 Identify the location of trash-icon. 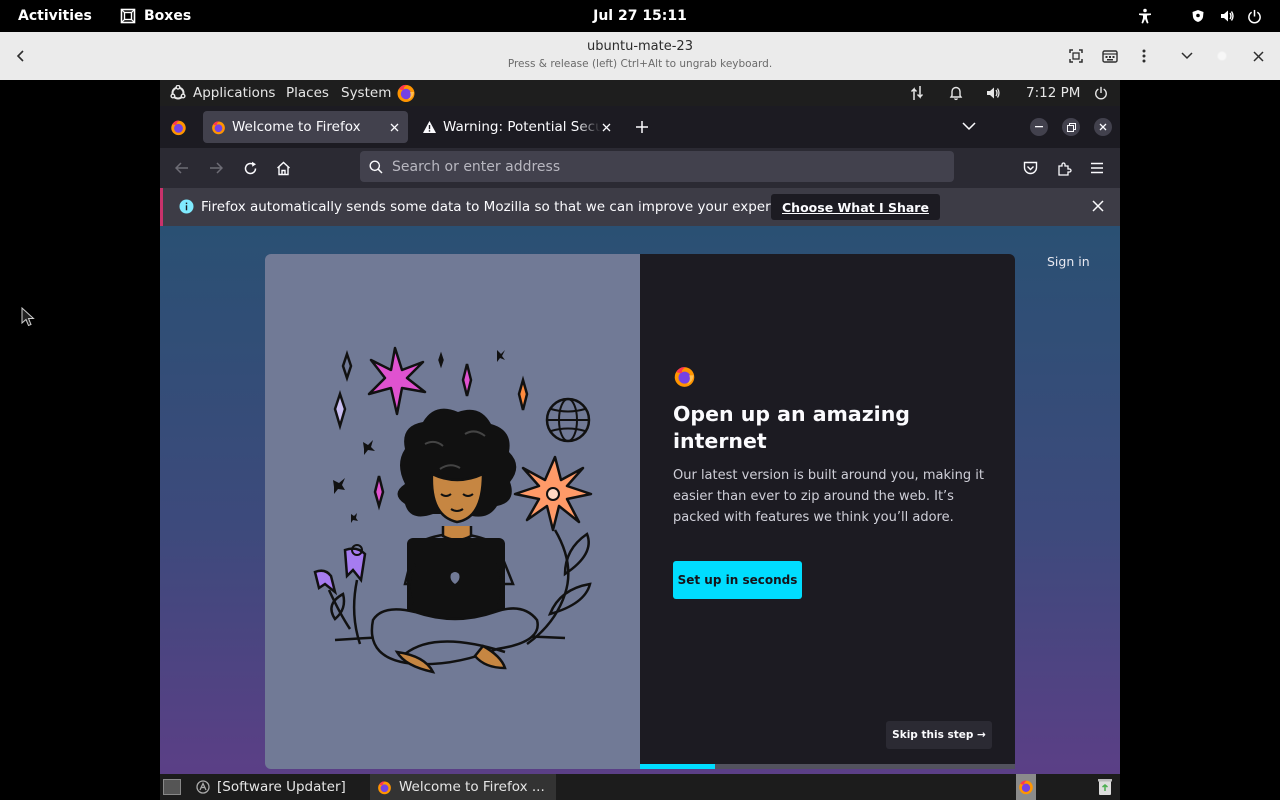
(1105, 787).